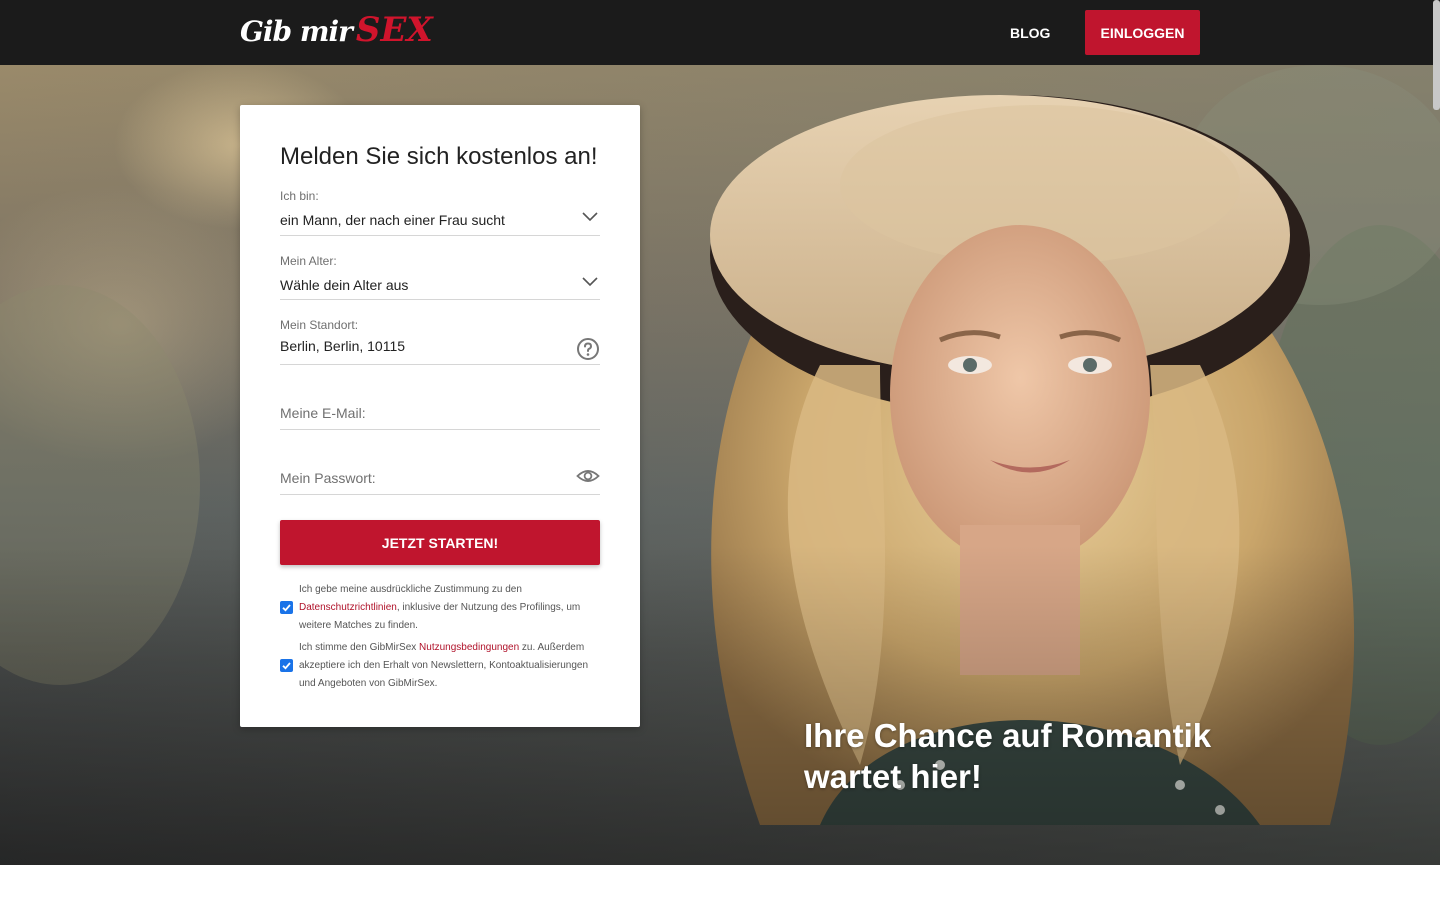  Describe the element at coordinates (439, 156) in the screenshot. I see `registration-title: Melden Sie sich kostenlos an!` at that location.